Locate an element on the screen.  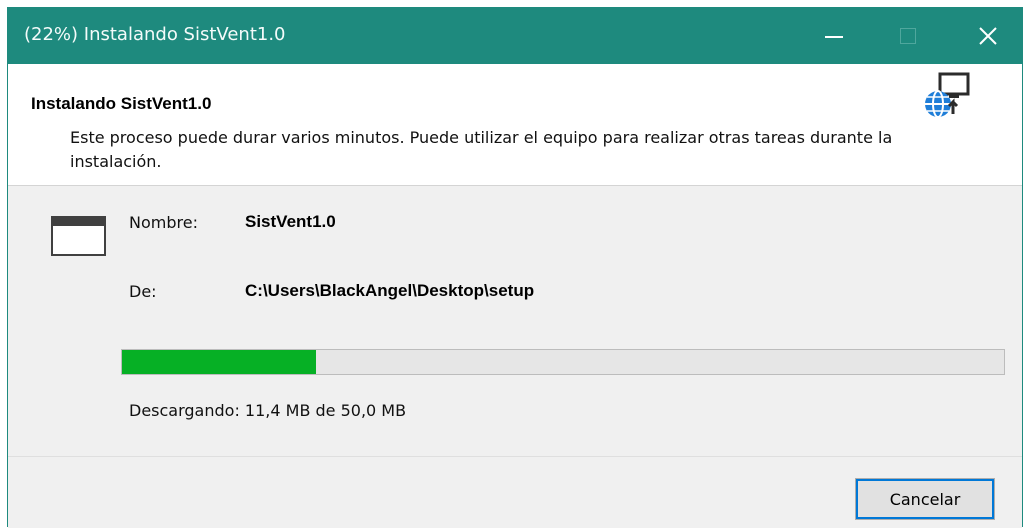
globe-install-icon is located at coordinates (947, 95).